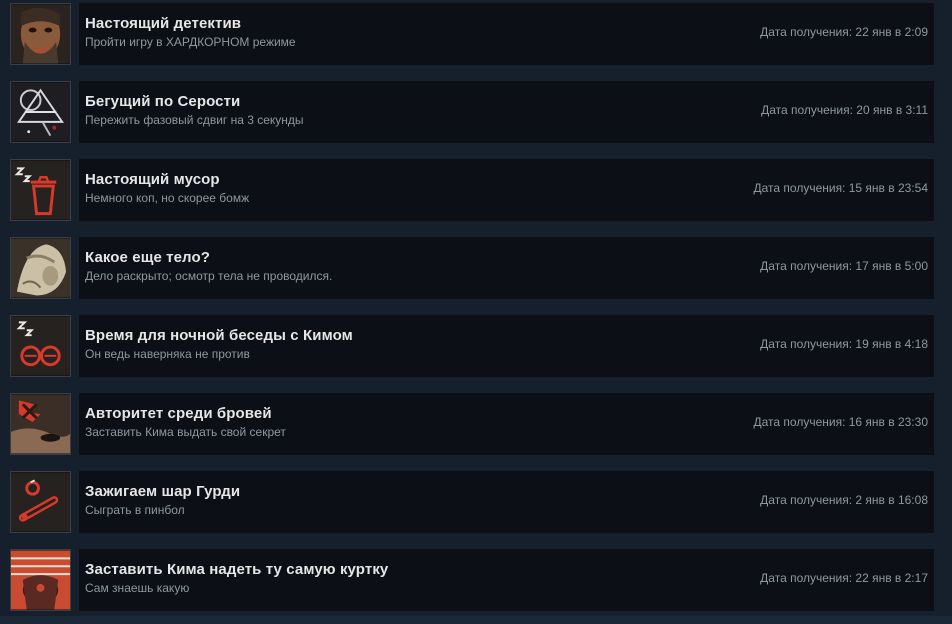 This screenshot has width=952, height=624. I want to click on achievement-title: Заставить Кима надеть ту самую куртку, so click(237, 569).